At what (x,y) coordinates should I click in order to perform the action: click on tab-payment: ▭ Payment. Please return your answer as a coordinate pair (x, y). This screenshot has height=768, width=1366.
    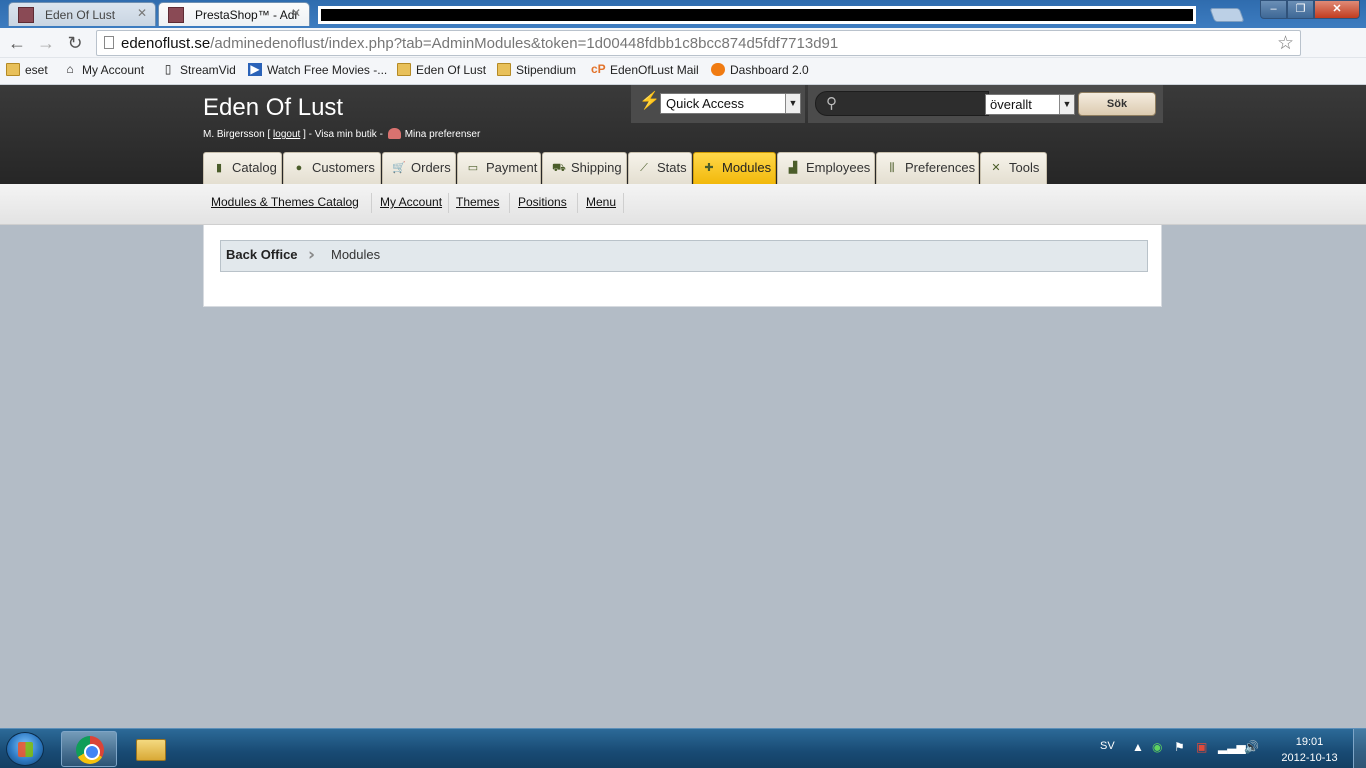
    Looking at the image, I should click on (499, 168).